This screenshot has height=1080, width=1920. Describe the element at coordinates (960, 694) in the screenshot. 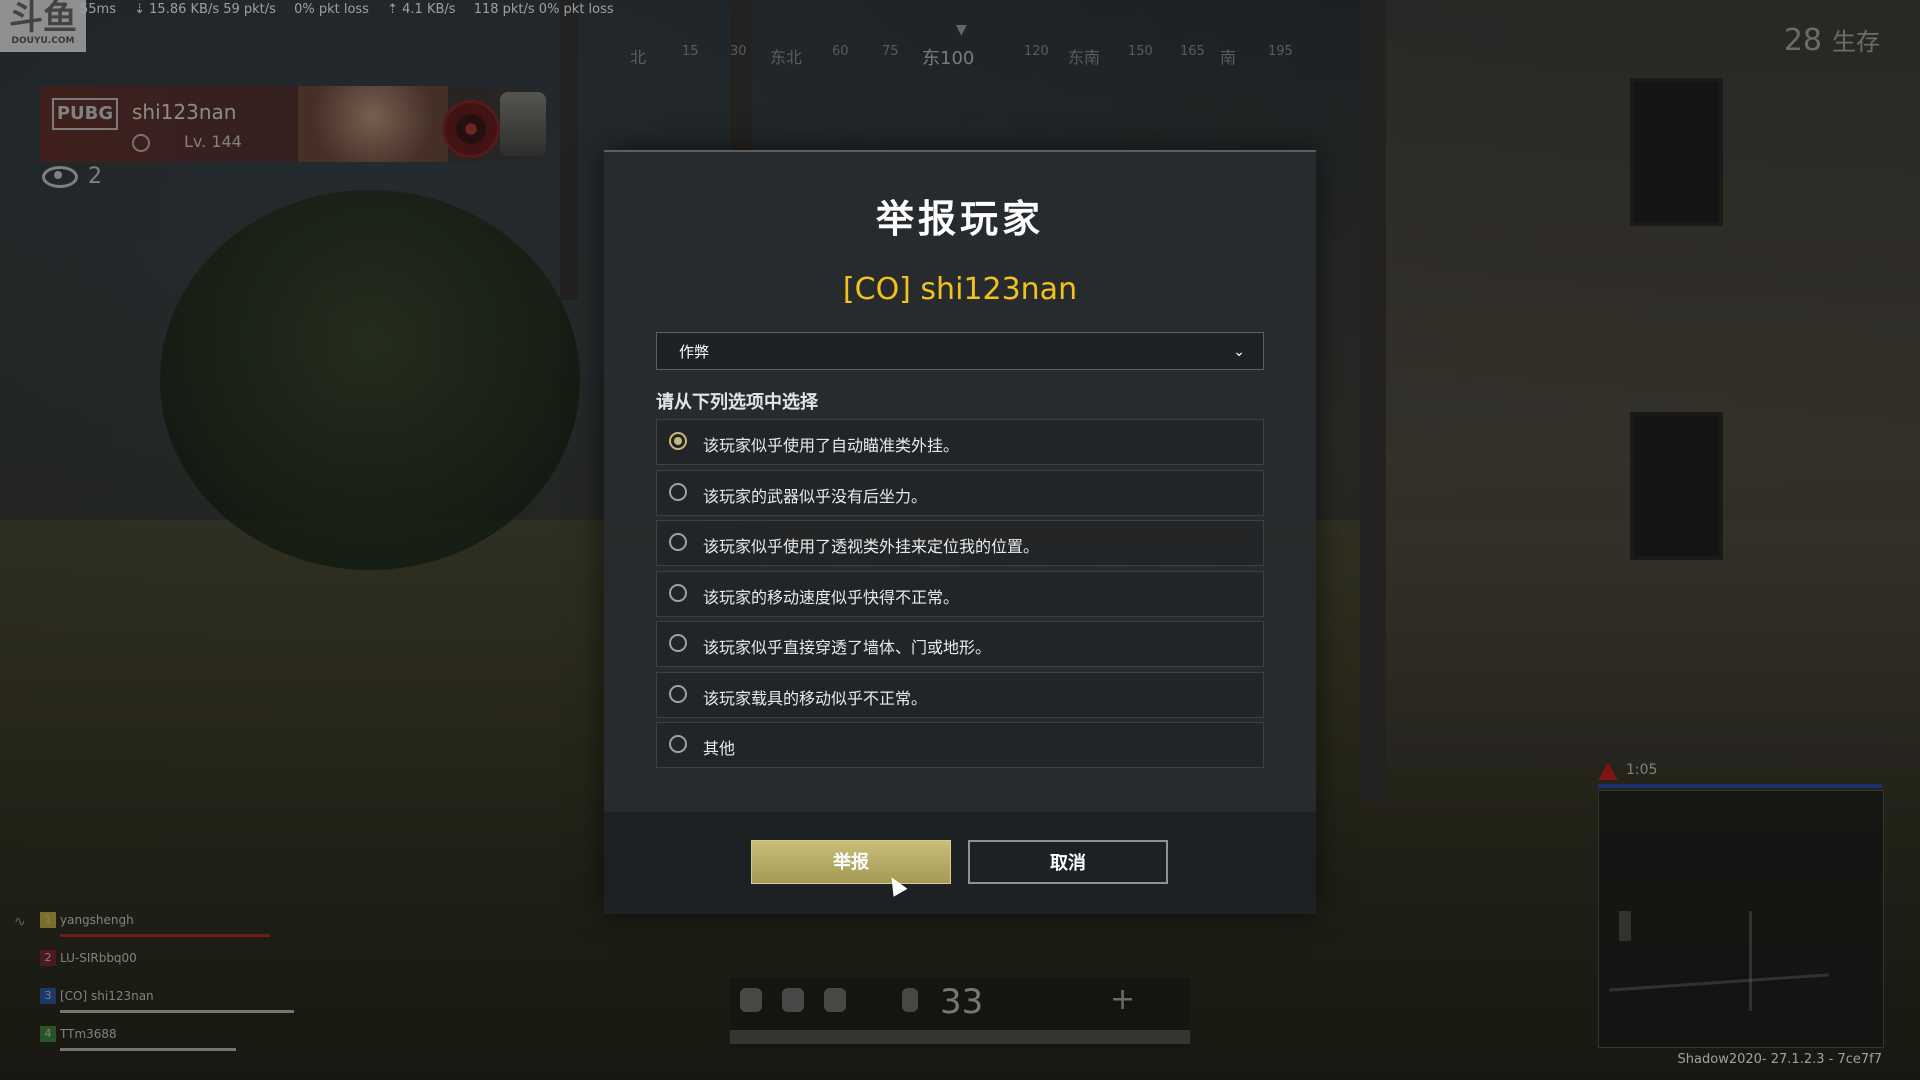

I see `report-option: 该玩家载具的移动似乎不正常。` at that location.